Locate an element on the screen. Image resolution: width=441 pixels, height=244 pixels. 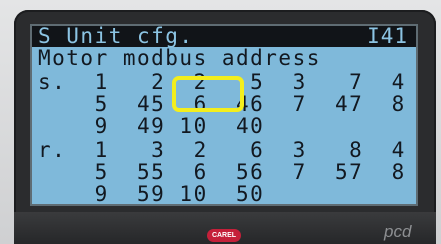
carel-logo: CAREL is located at coordinates (224, 235).